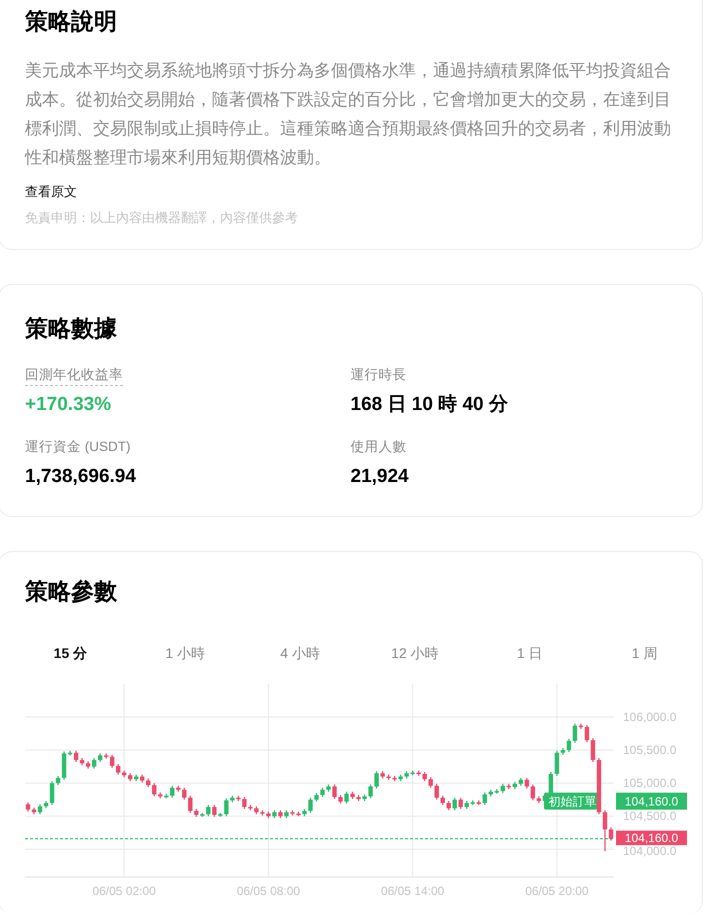  Describe the element at coordinates (81, 477) in the screenshot. I see `metric-value: 1,738,696.94` at that location.